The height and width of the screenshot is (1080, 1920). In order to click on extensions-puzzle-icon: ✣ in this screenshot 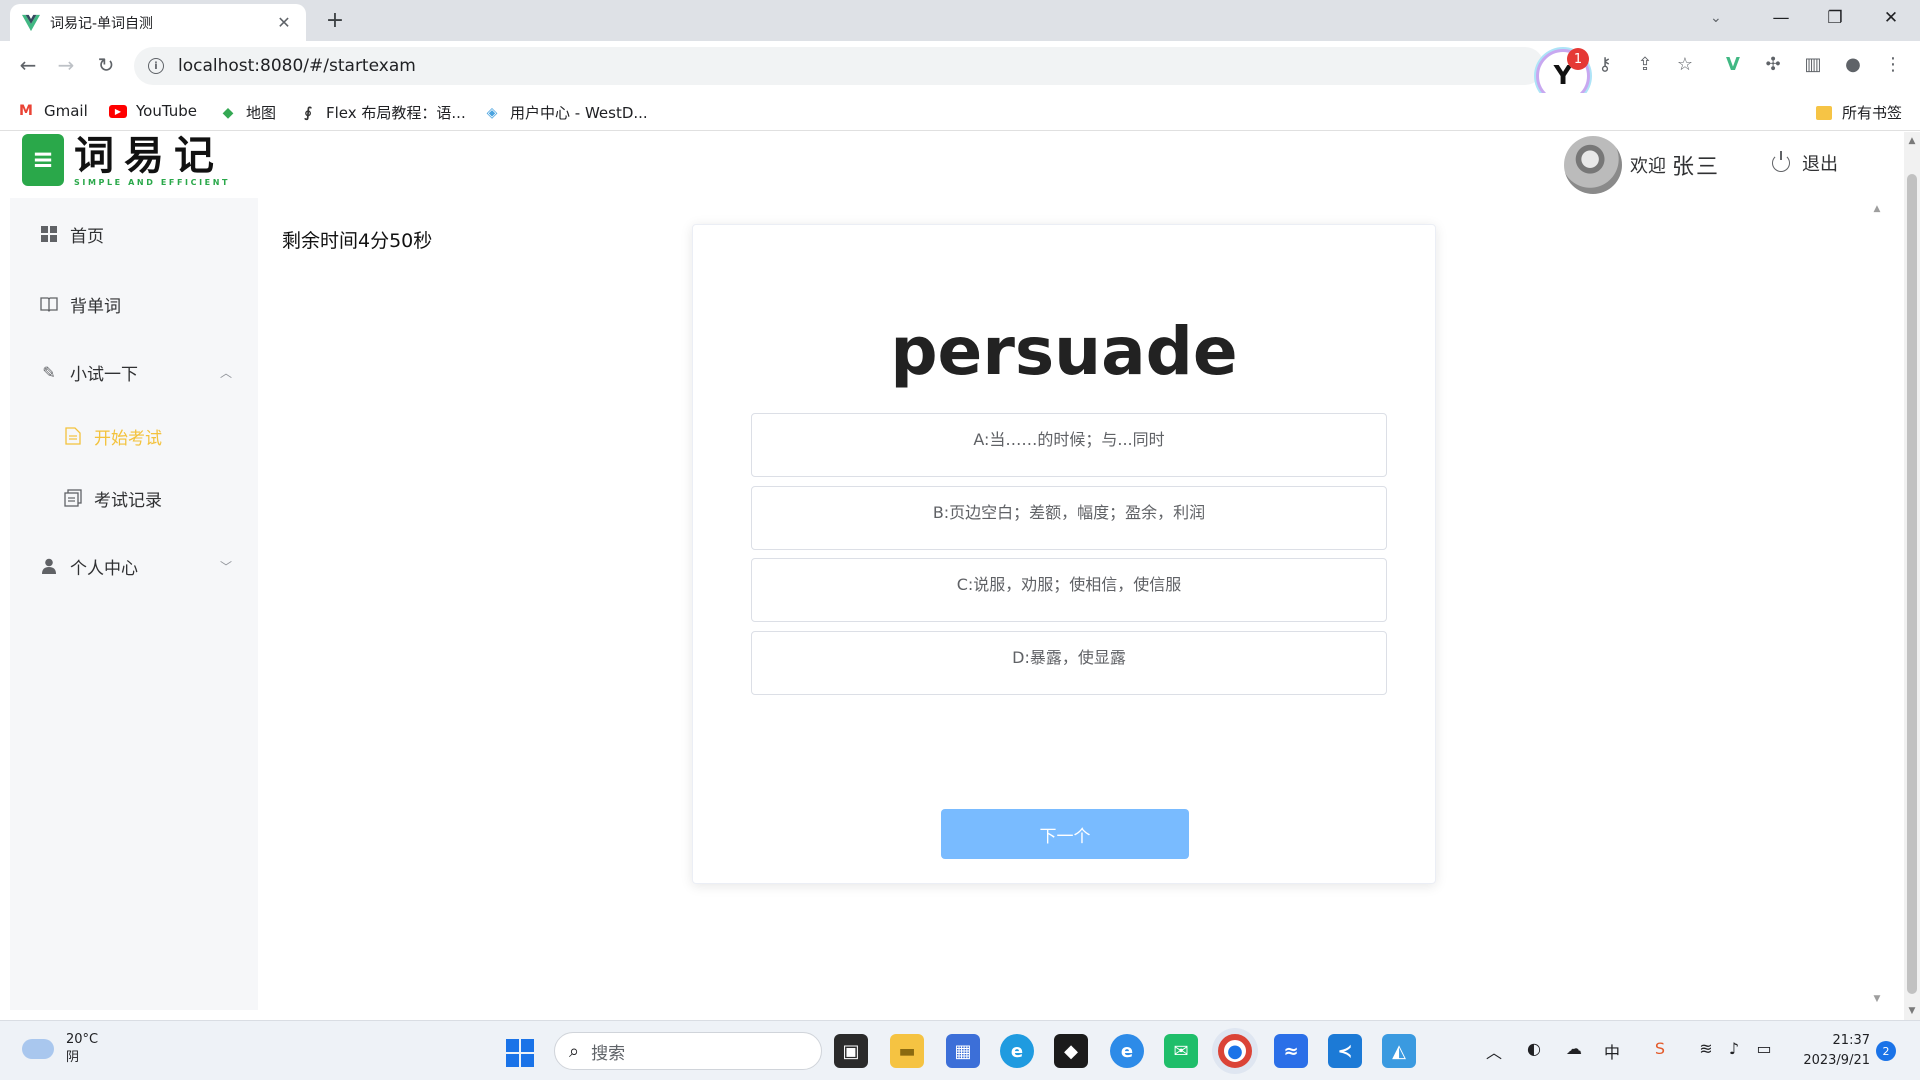, I will do `click(1773, 64)`.